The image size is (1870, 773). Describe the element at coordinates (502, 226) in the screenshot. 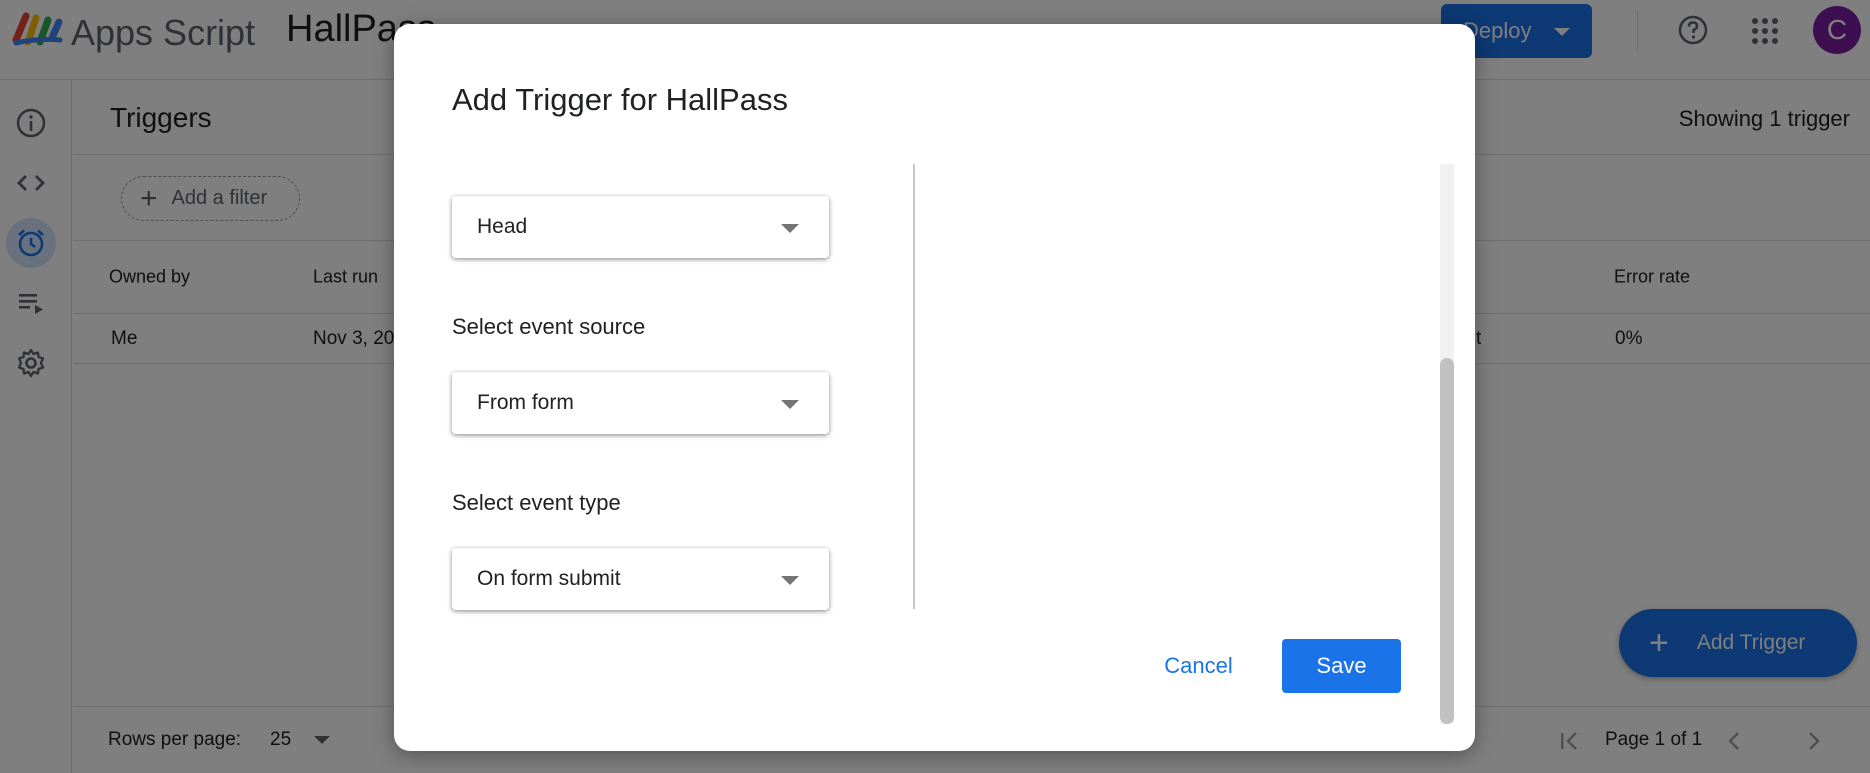

I see `deployment-select-value: Head` at that location.